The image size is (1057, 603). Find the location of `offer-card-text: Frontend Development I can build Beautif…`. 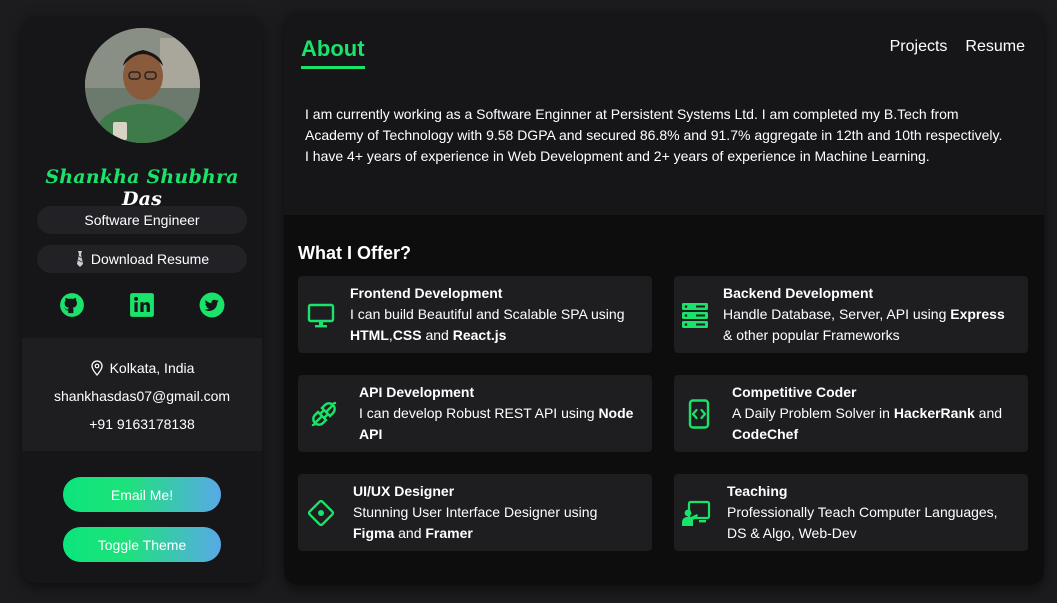

offer-card-text: Frontend Development I can build Beautif… is located at coordinates (487, 314).